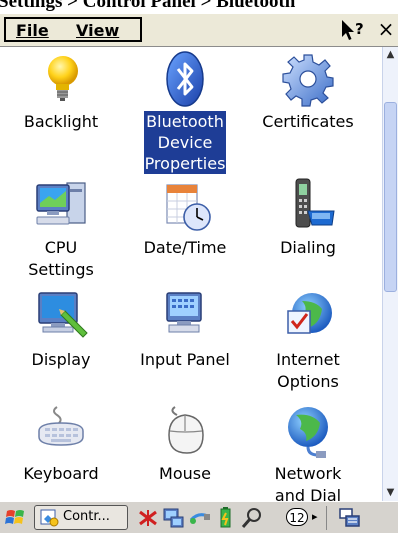 Image resolution: width=398 pixels, height=534 pixels. What do you see at coordinates (185, 473) in the screenshot?
I see `item-label: Mouse` at bounding box center [185, 473].